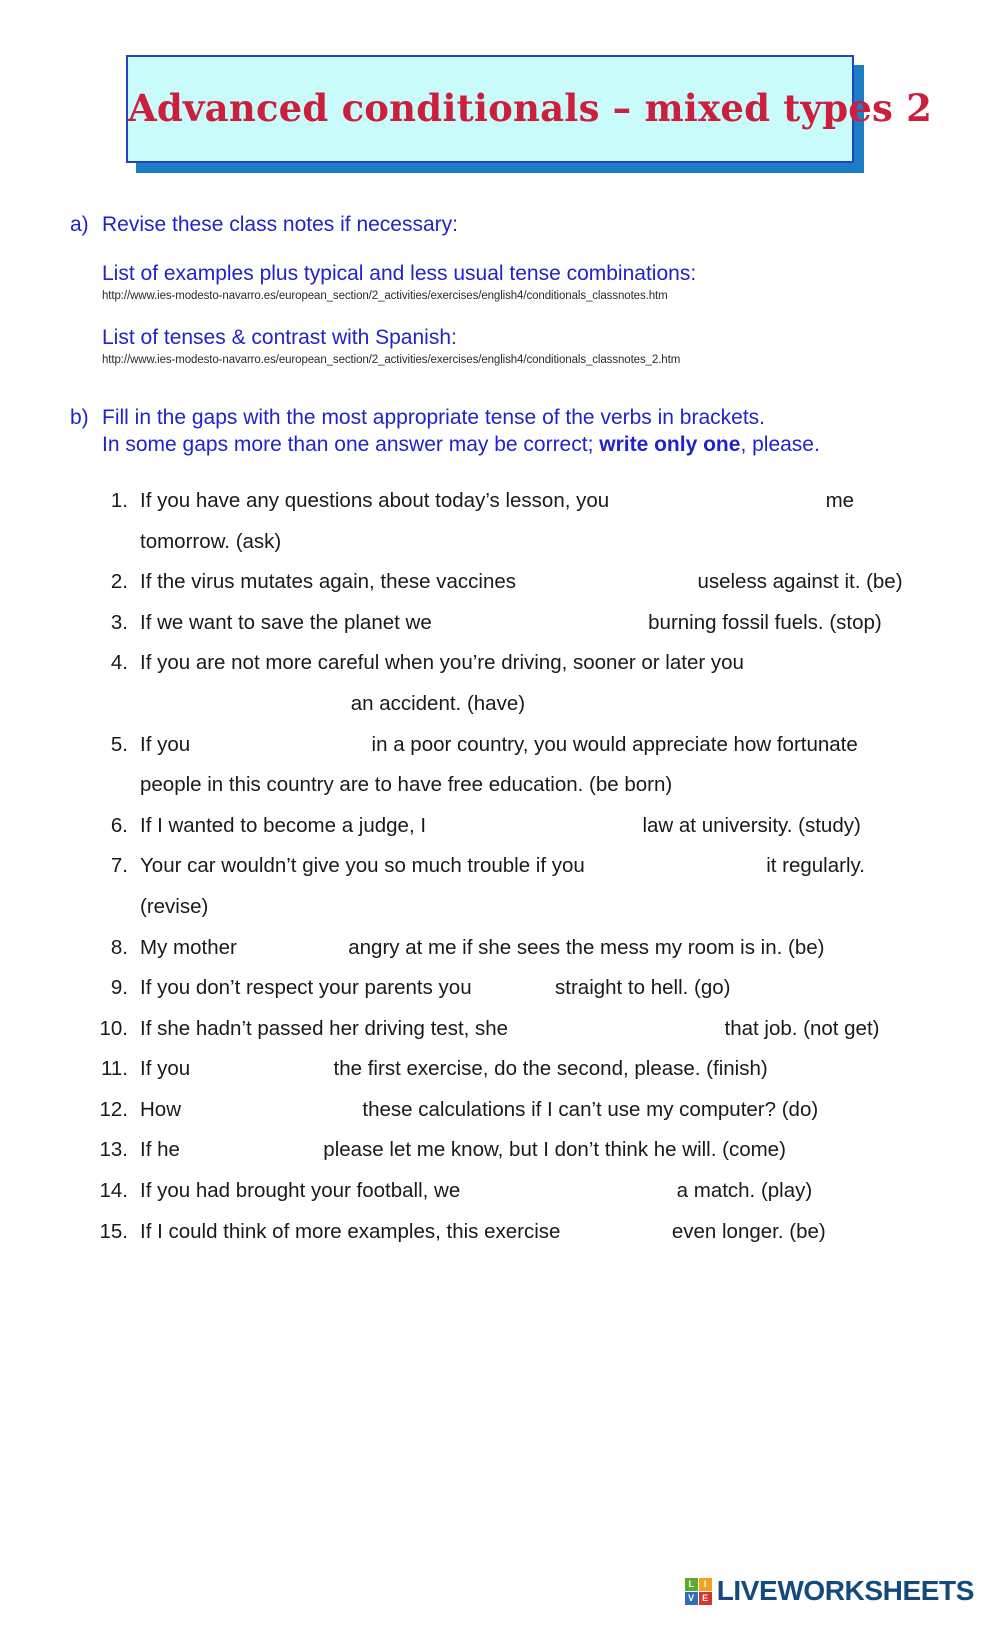 The height and width of the screenshot is (1625, 1000). What do you see at coordinates (188, 947) in the screenshot?
I see `exercise-text-before-gap: My mother` at bounding box center [188, 947].